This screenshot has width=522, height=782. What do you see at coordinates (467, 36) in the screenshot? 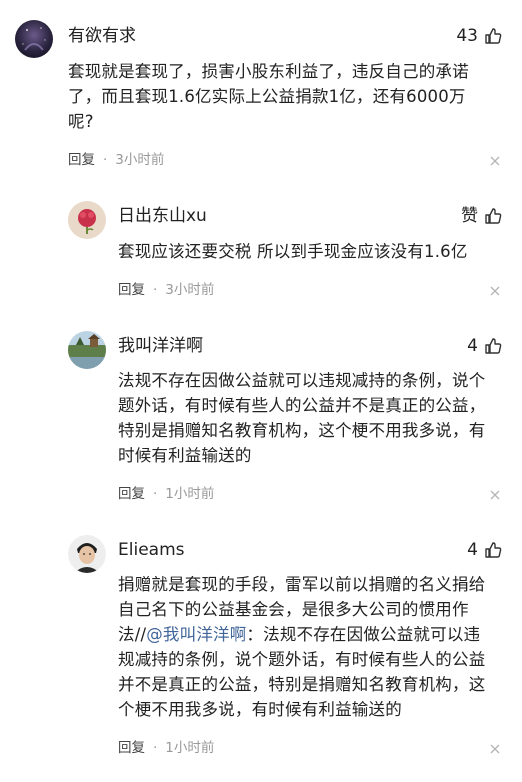
I see `like-count: 43` at bounding box center [467, 36].